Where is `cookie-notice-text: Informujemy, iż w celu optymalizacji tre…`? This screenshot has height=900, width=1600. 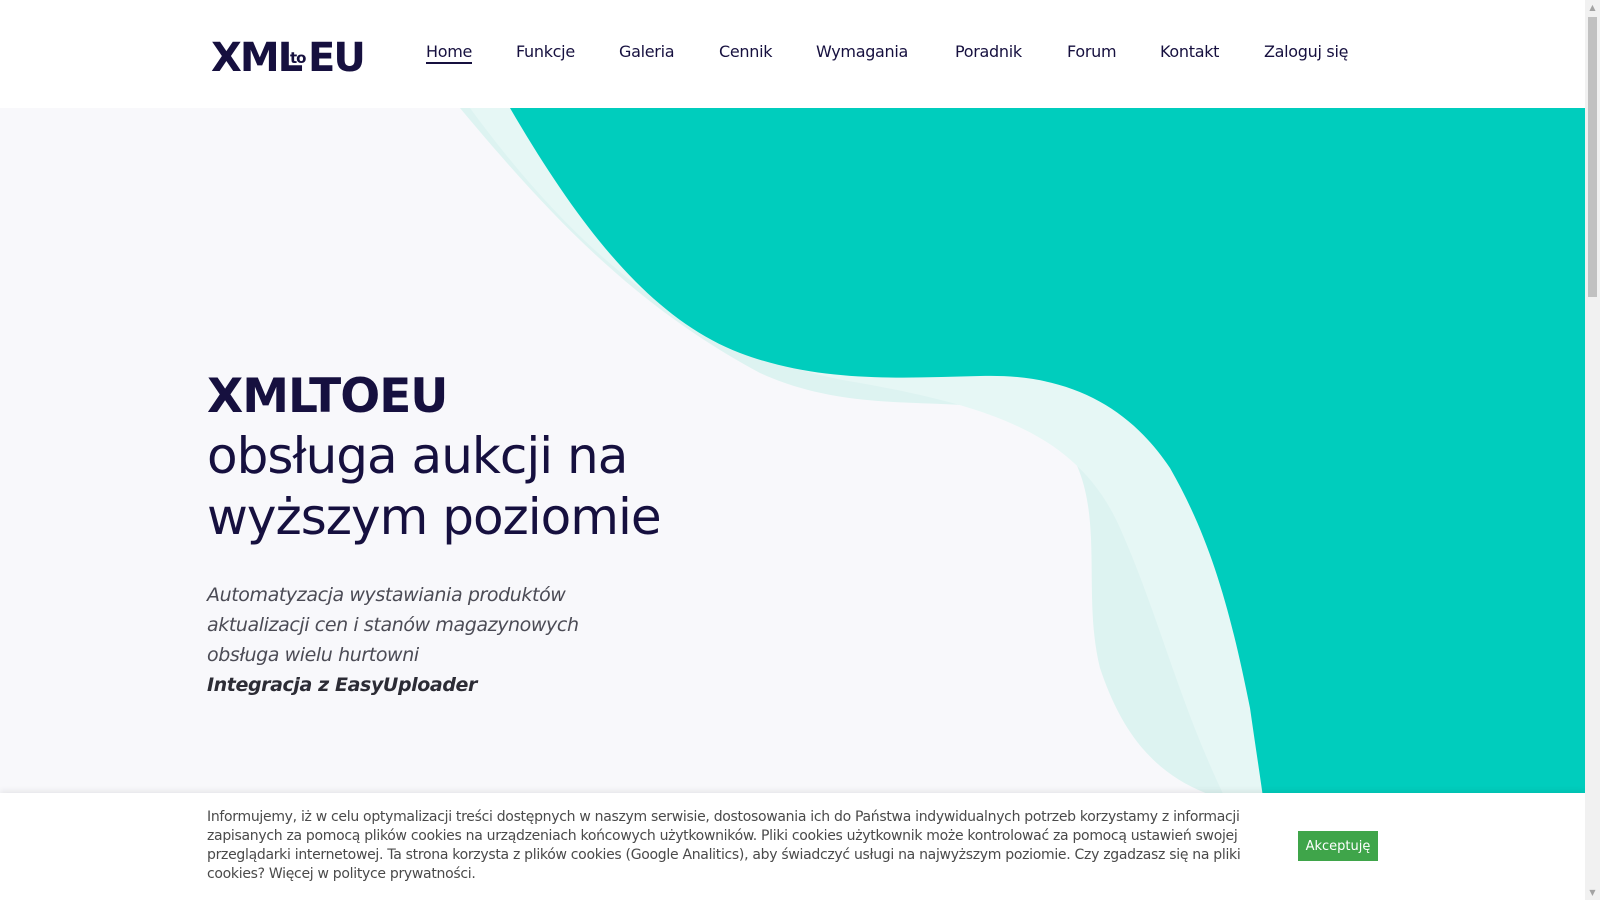 cookie-notice-text: Informujemy, iż w celu optymalizacji tre… is located at coordinates (724, 845).